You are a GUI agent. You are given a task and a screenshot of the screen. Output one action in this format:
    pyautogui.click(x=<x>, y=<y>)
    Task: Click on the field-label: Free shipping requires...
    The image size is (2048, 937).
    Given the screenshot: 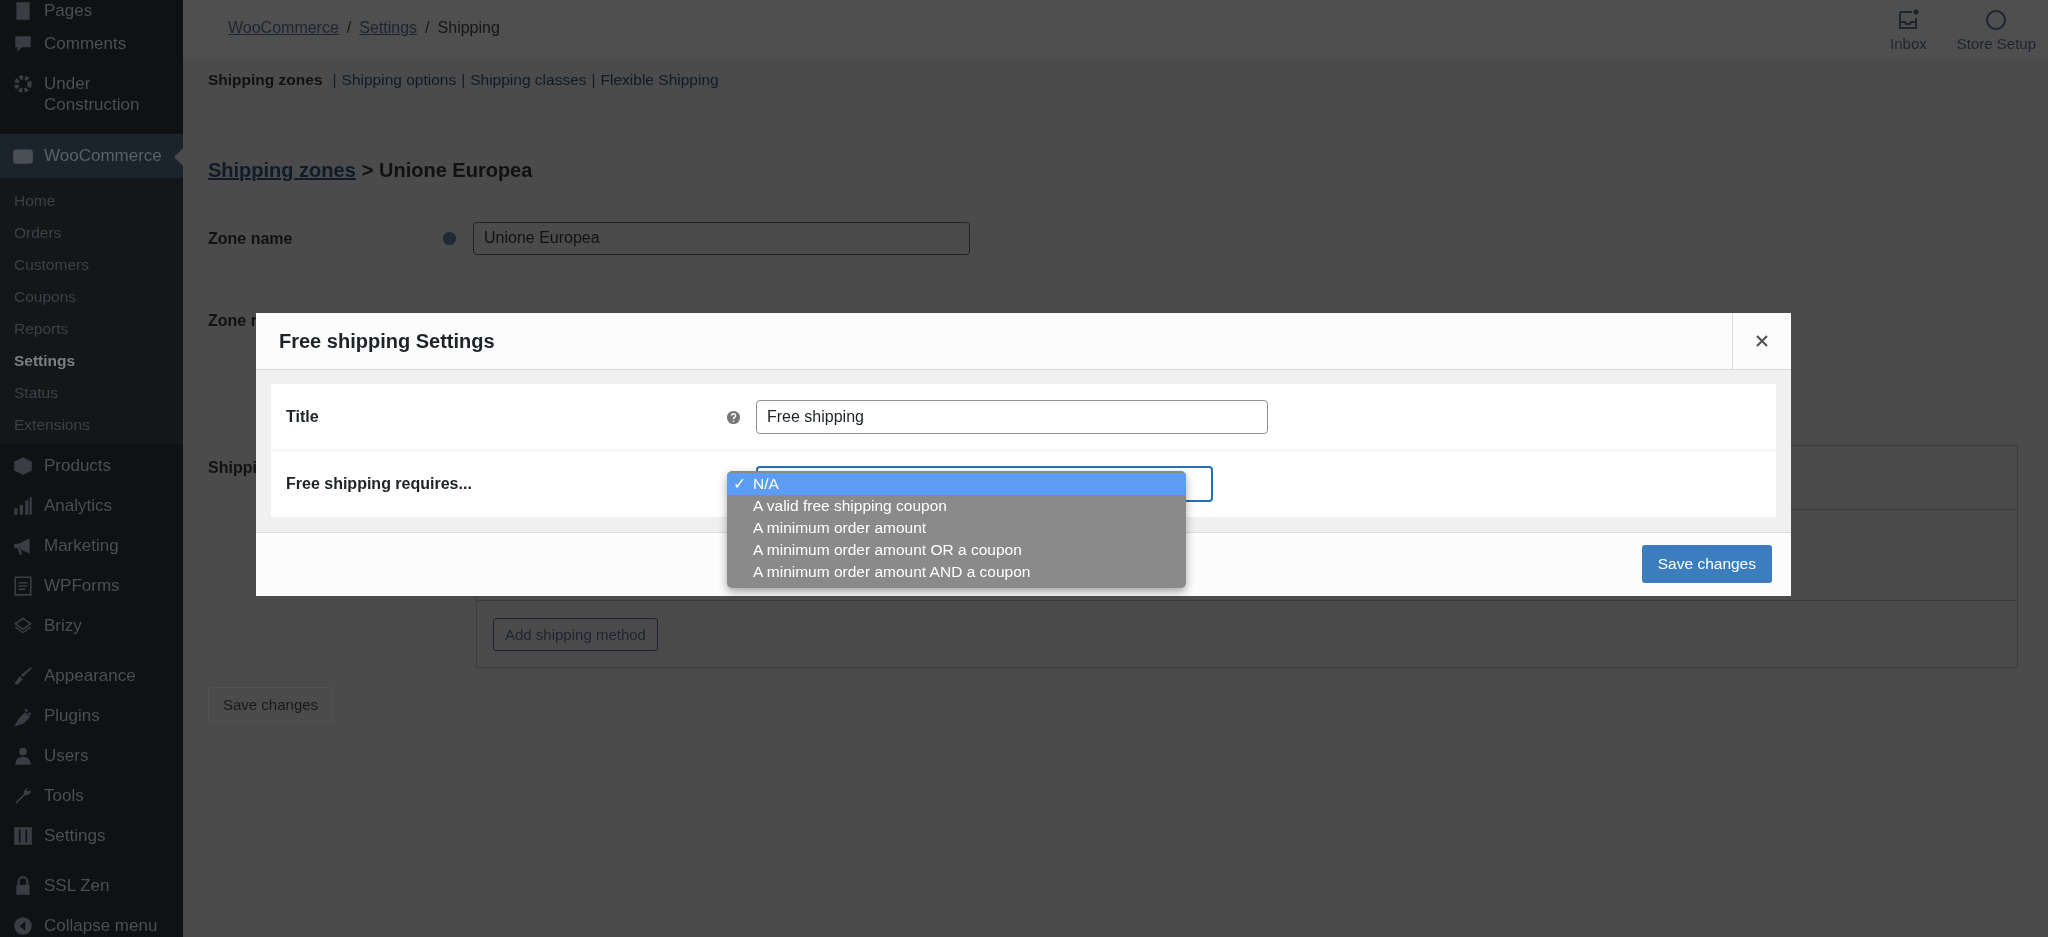 What is the action you would take?
    pyautogui.click(x=379, y=483)
    